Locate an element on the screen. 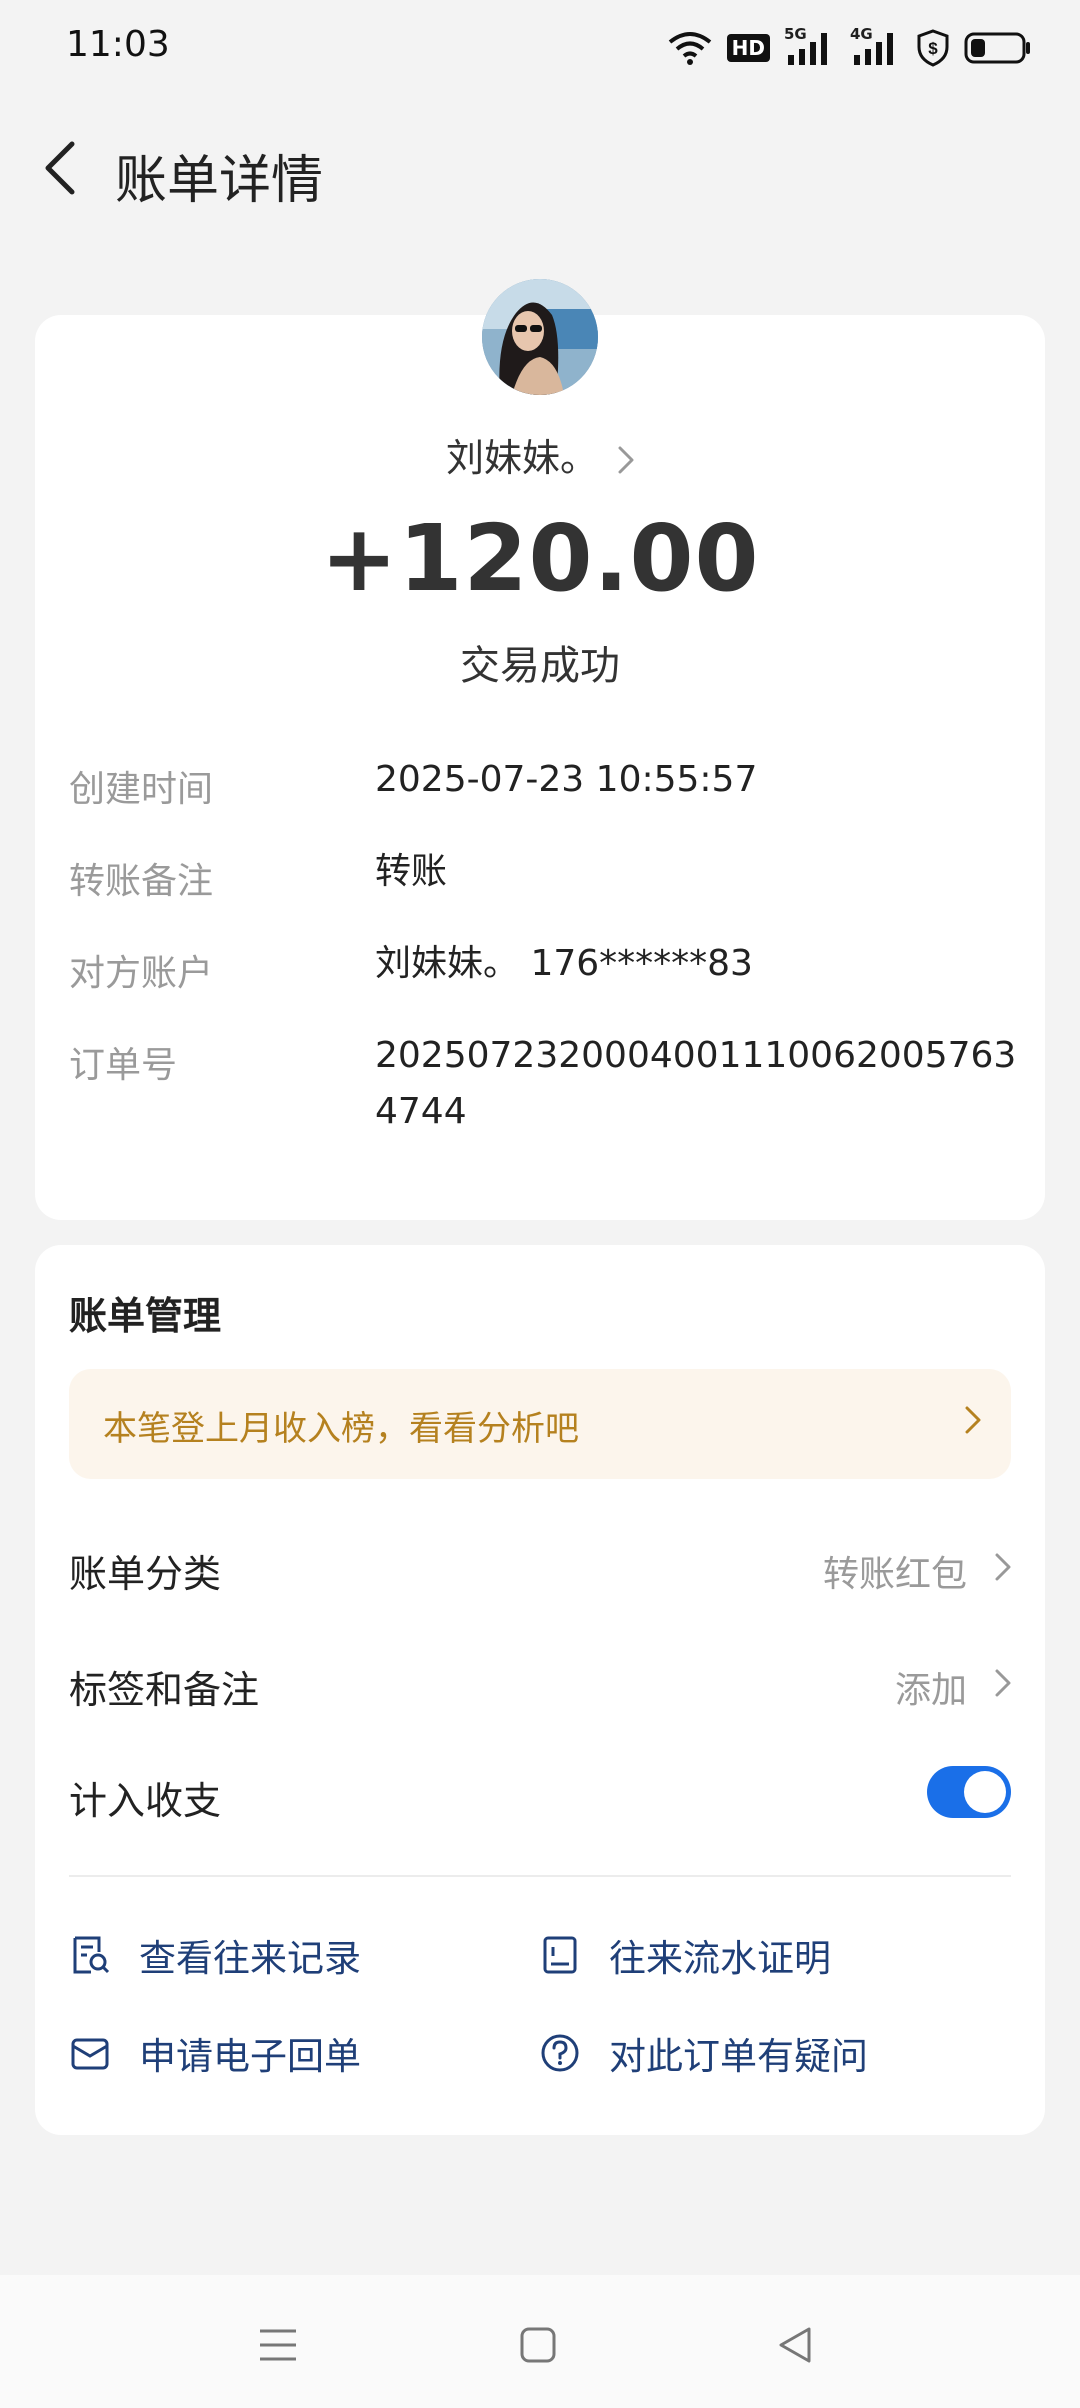 The image size is (1080, 2408). setting-label: 标签和备注 is located at coordinates (164, 1690).